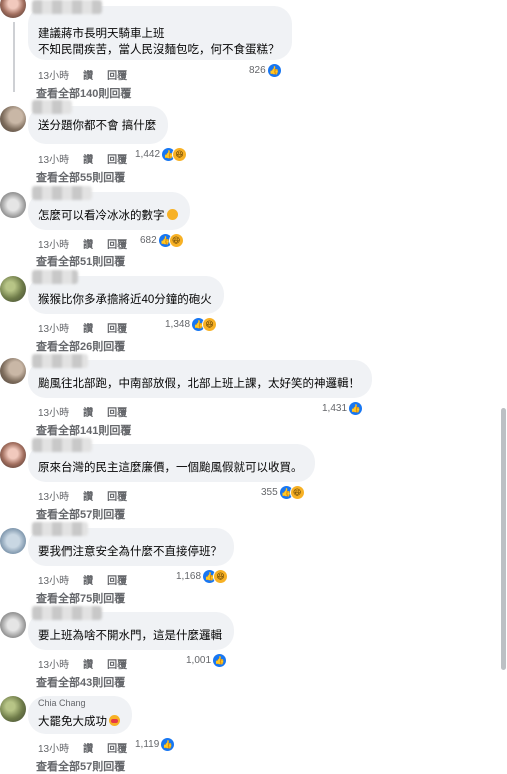 The image size is (507, 774). I want to click on heart-eyes-emoji-icon, so click(114, 720).